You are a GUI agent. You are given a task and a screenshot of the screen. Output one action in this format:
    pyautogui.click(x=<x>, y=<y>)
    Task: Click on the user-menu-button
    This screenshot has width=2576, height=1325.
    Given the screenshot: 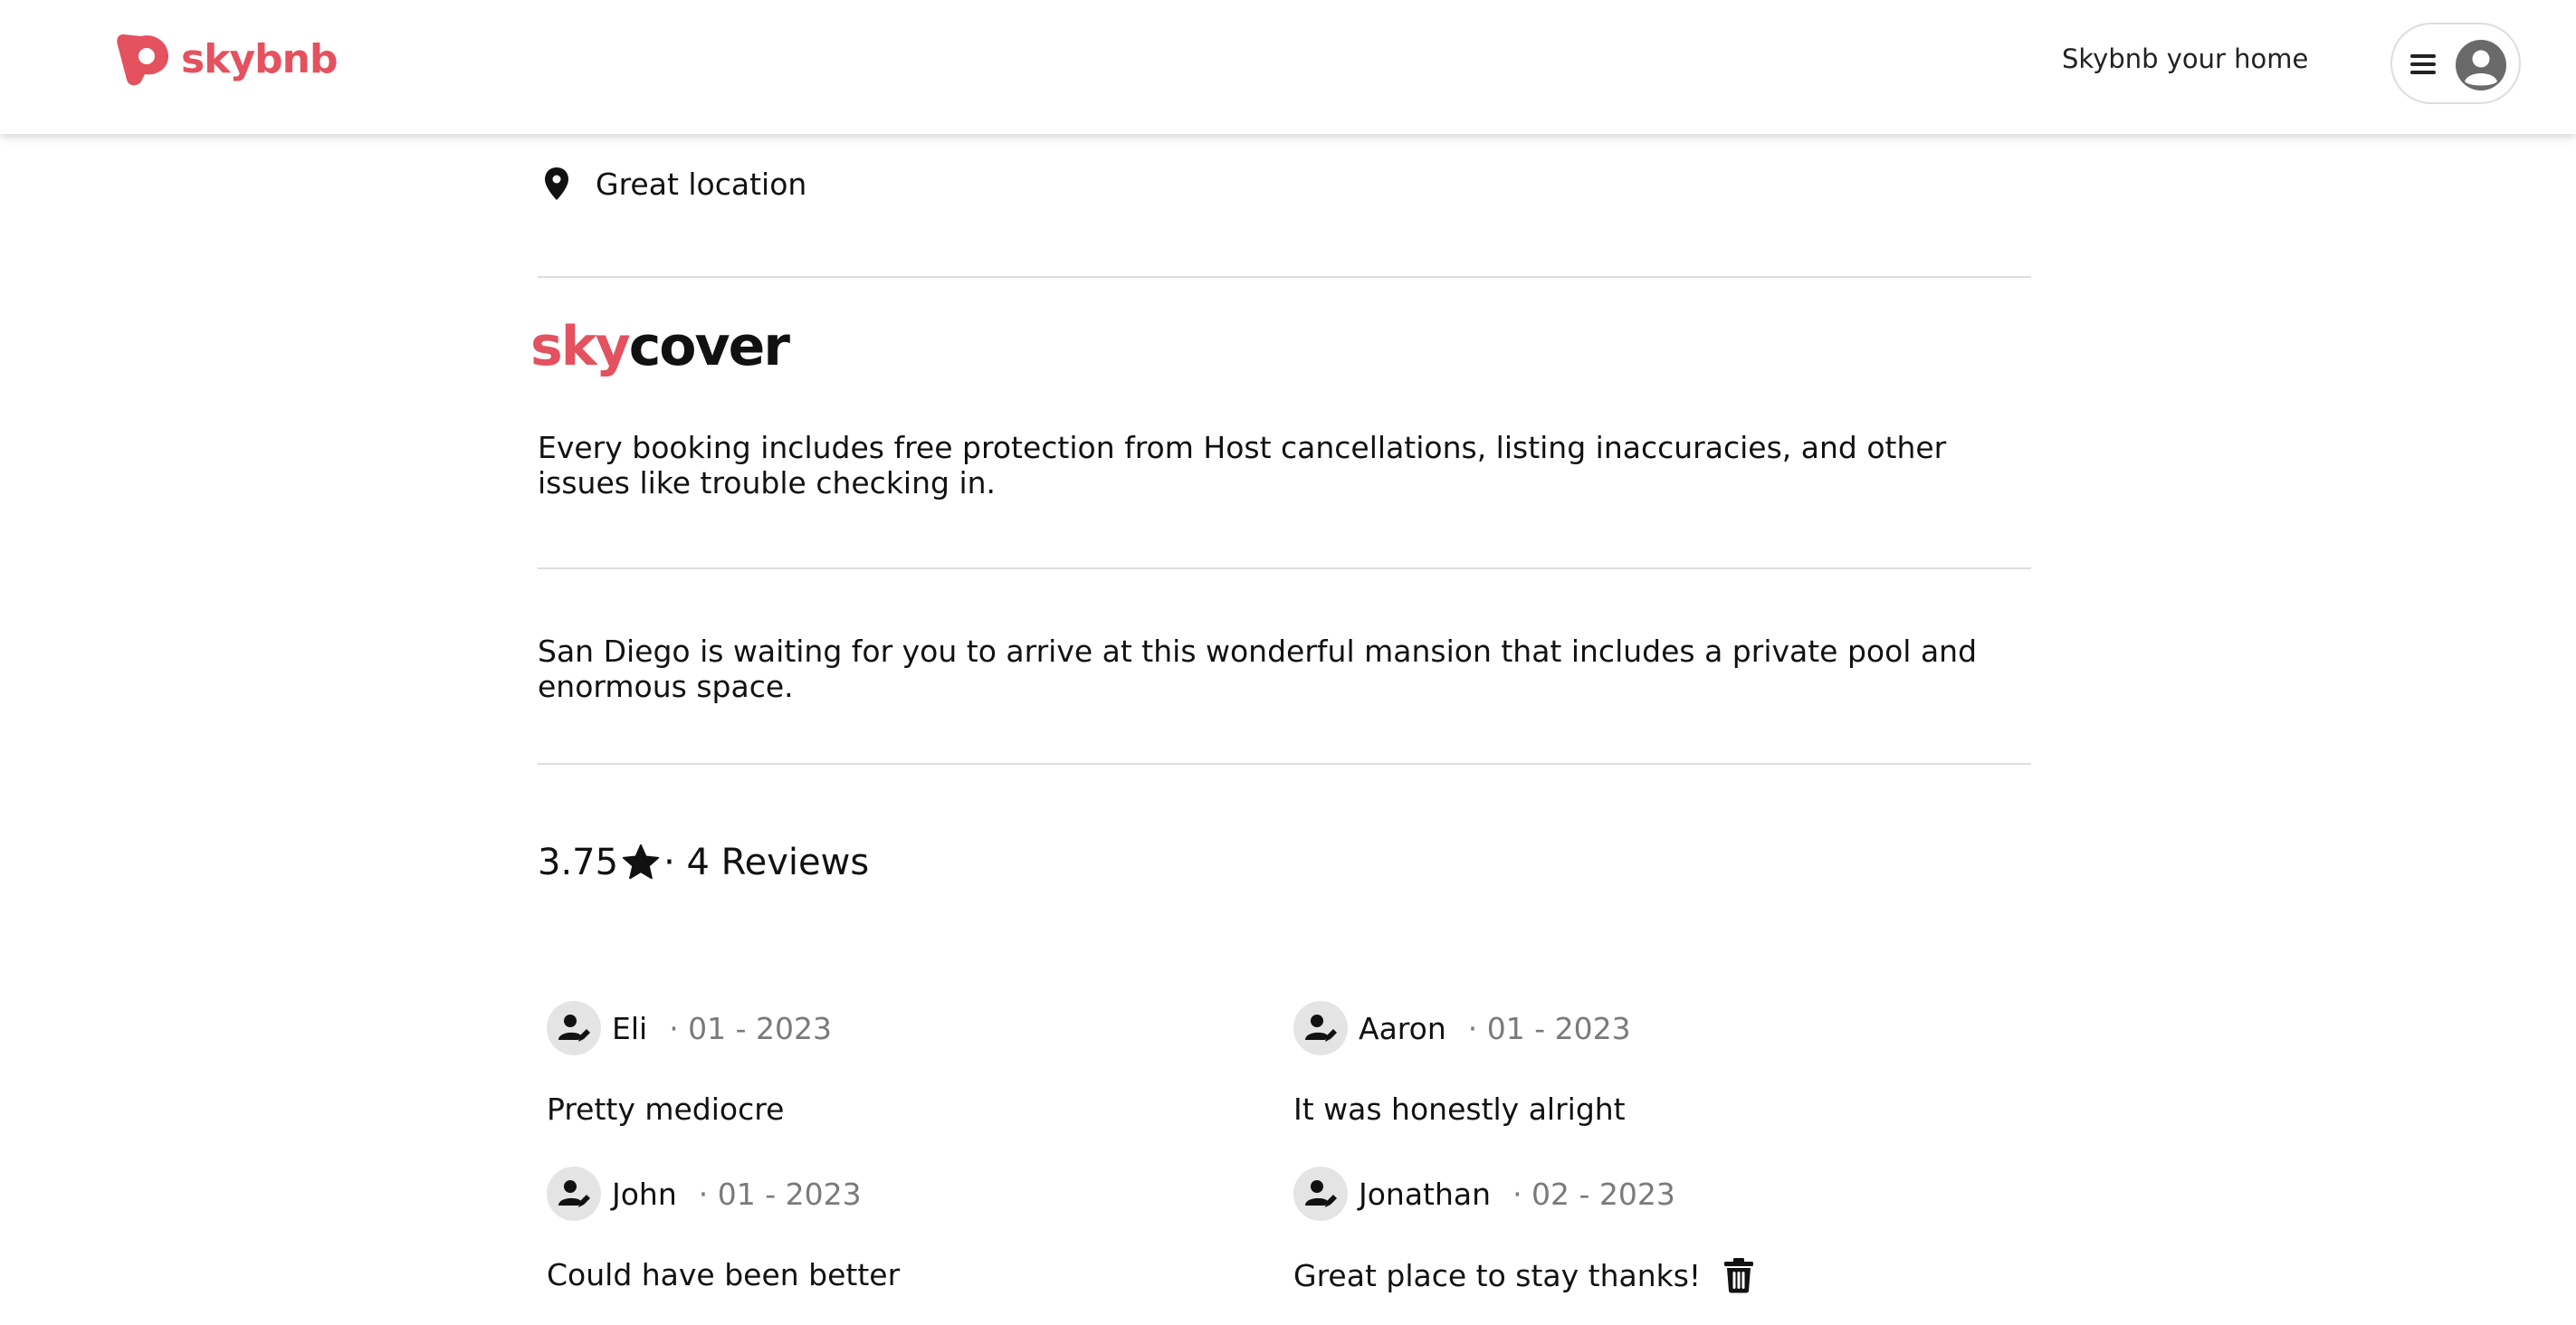 What is the action you would take?
    pyautogui.click(x=2455, y=64)
    